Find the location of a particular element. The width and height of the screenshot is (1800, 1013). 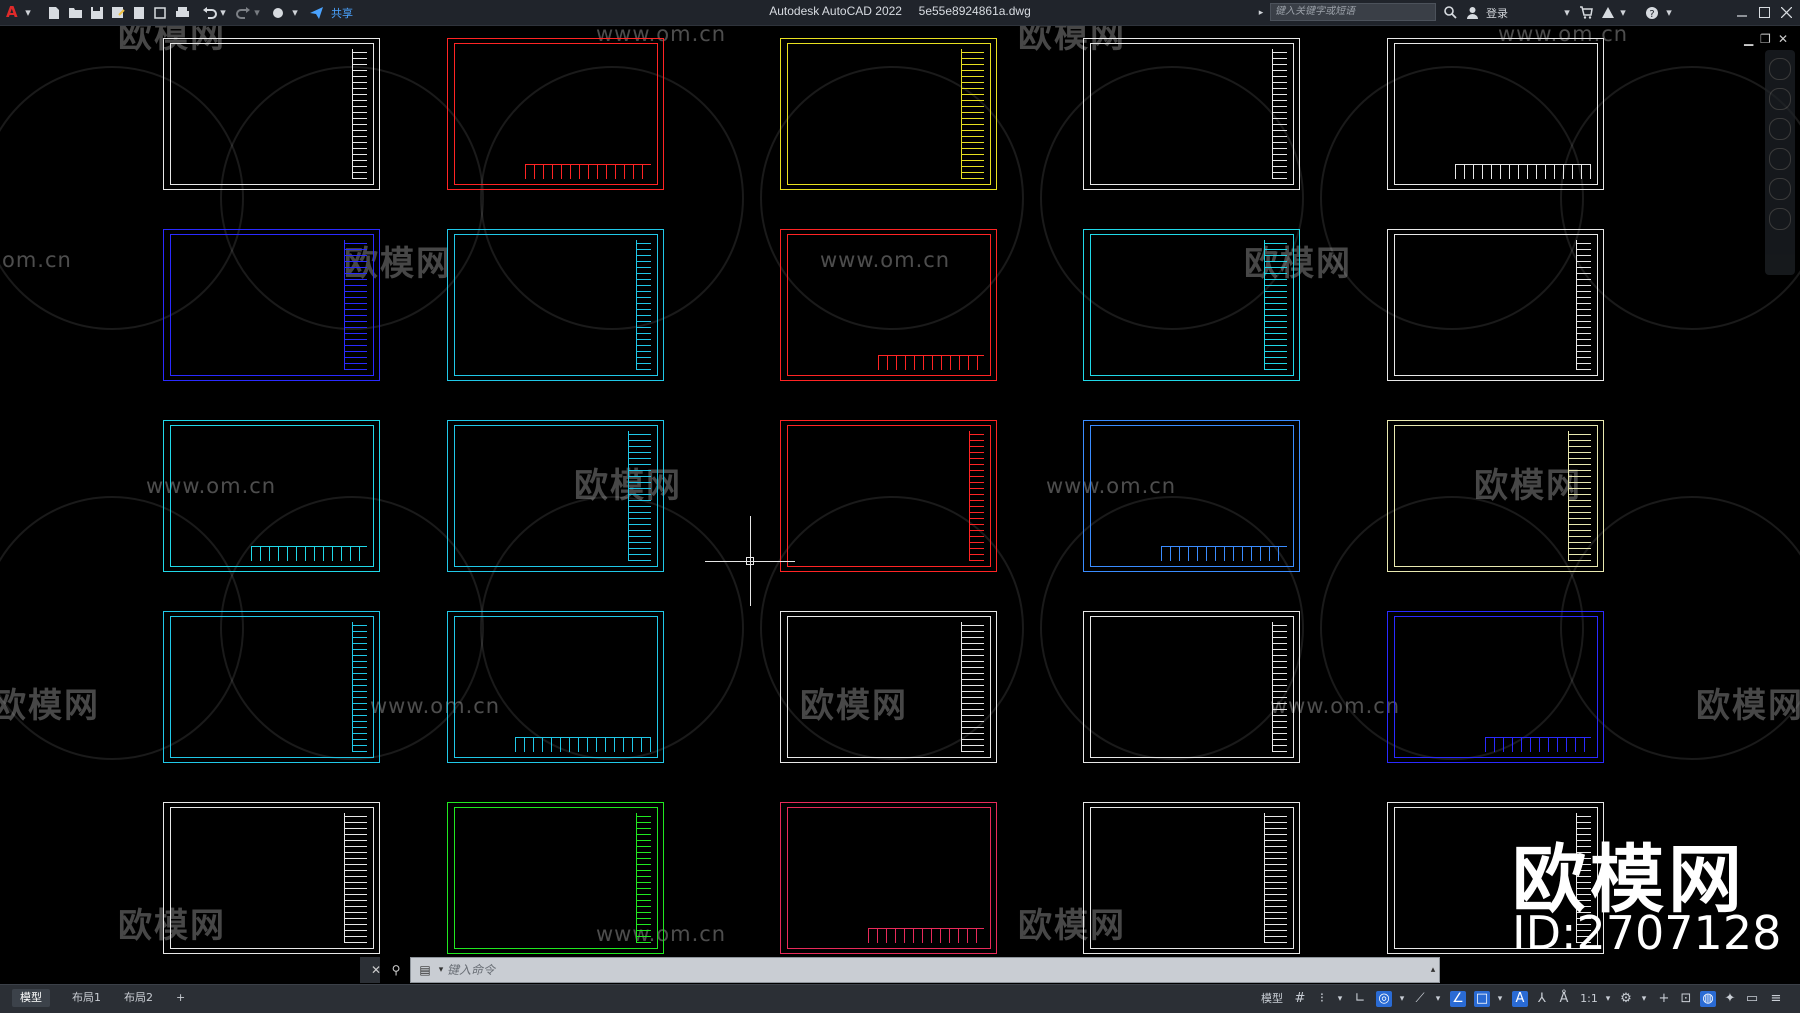

object-snap-icon: □ is located at coordinates (1482, 999).